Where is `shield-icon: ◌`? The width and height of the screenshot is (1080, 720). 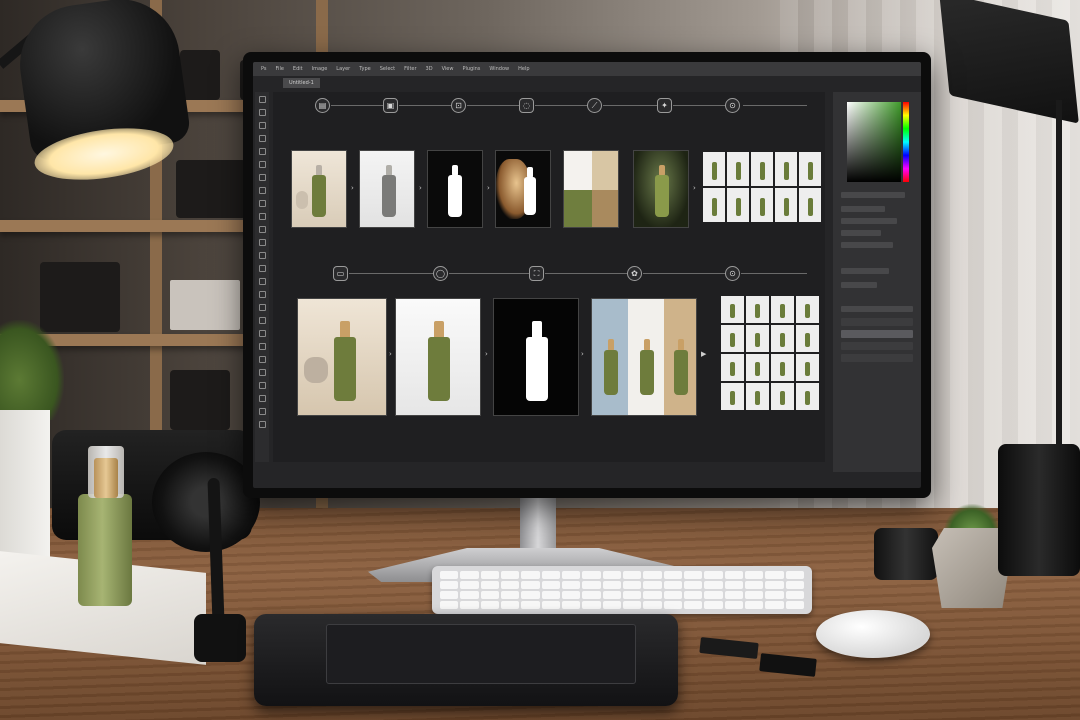 shield-icon: ◌ is located at coordinates (526, 105).